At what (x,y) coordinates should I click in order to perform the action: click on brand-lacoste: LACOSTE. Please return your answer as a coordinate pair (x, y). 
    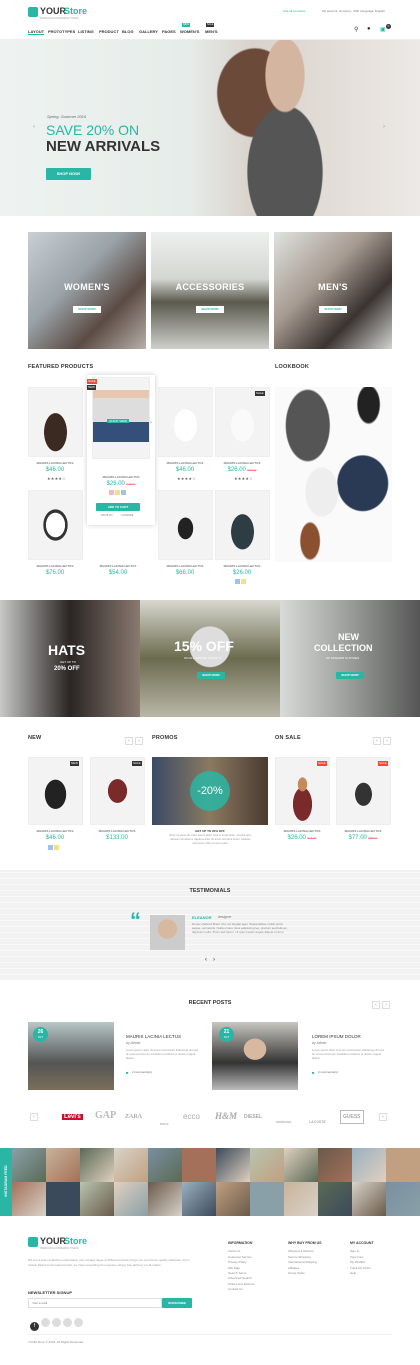
    Looking at the image, I should click on (317, 1122).